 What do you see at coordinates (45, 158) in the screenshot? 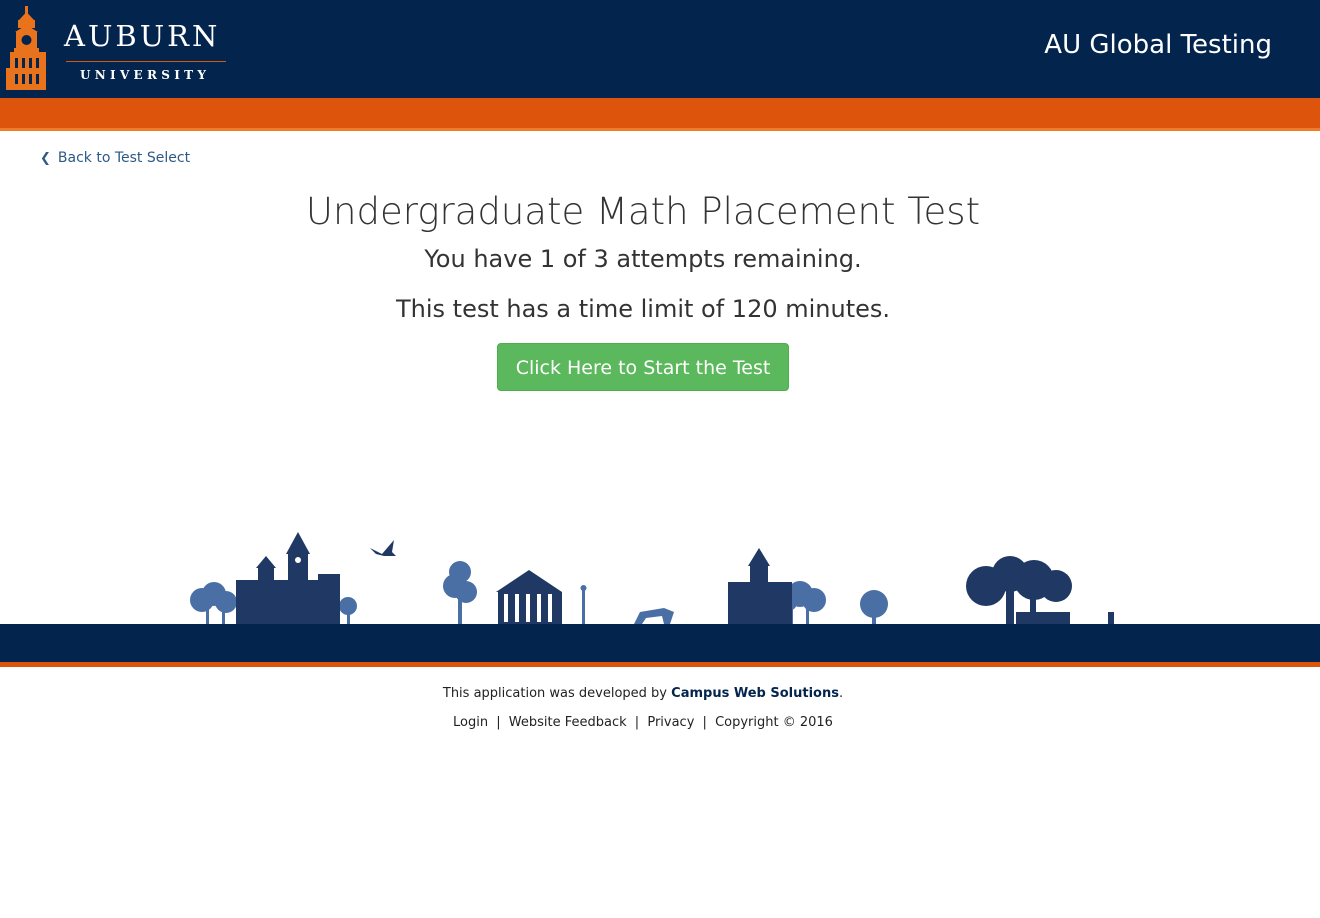
I see `chevron-left-icon: ❮` at bounding box center [45, 158].